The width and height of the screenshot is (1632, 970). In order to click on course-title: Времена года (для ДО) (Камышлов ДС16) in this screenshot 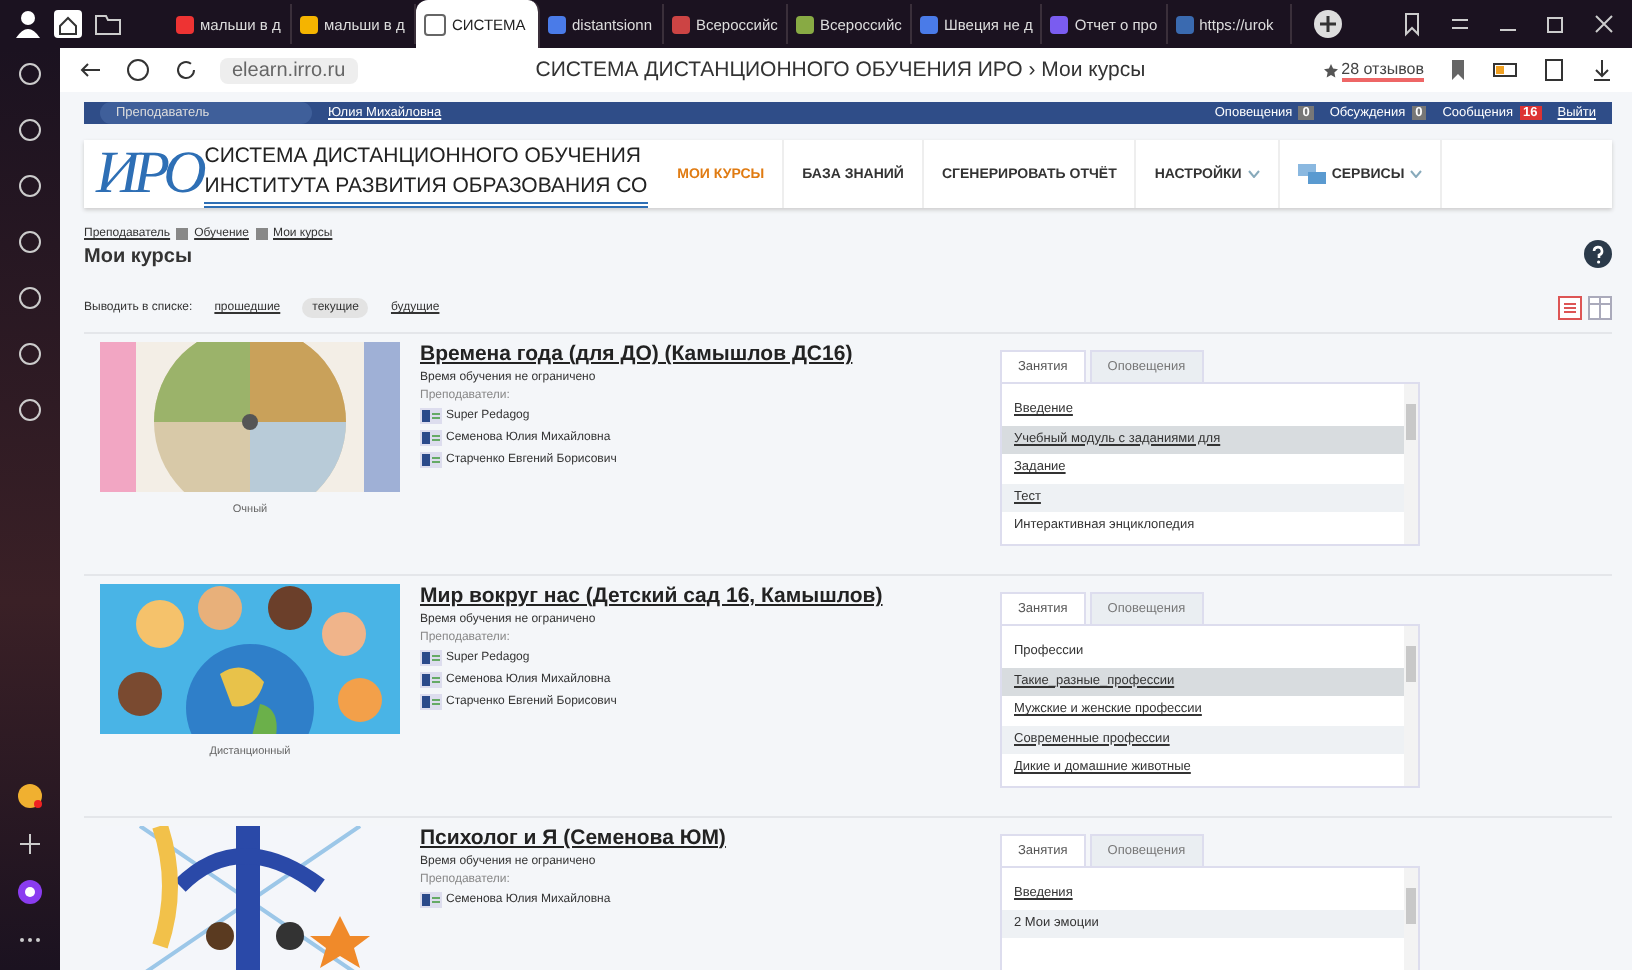, I will do `click(710, 354)`.